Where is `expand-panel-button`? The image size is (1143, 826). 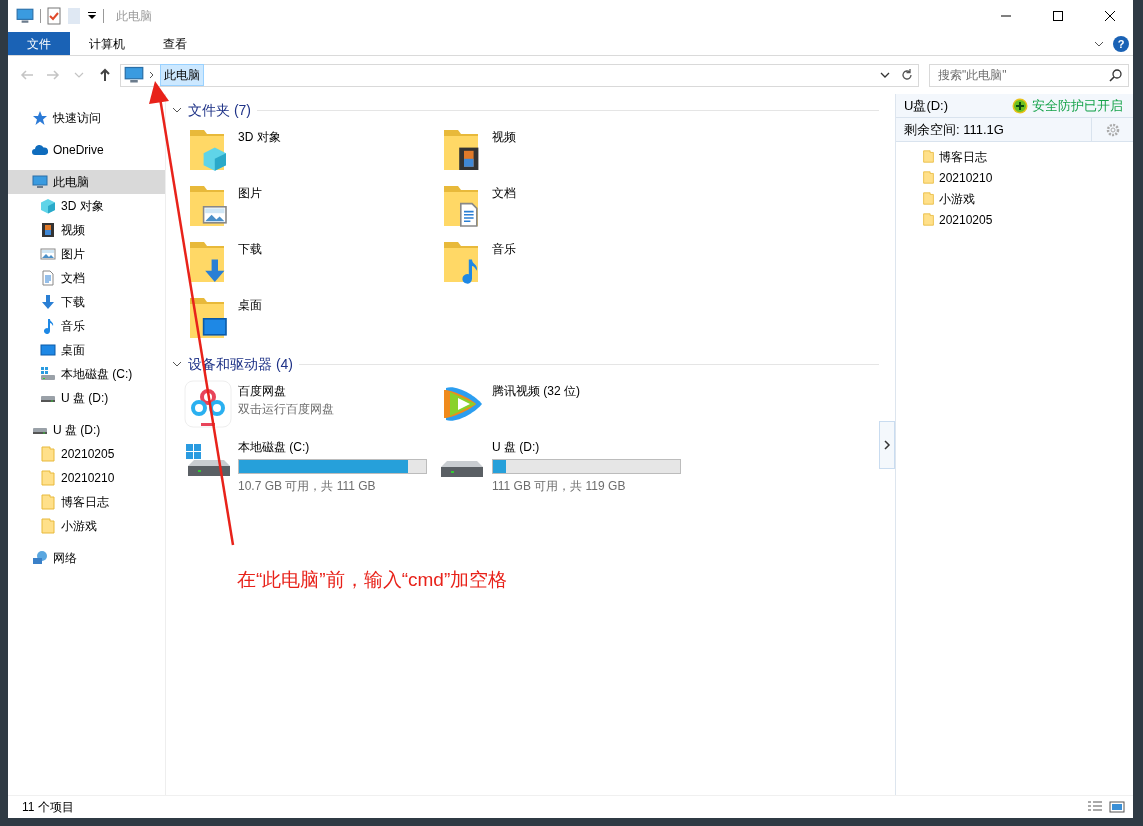
expand-panel-button is located at coordinates (887, 444).